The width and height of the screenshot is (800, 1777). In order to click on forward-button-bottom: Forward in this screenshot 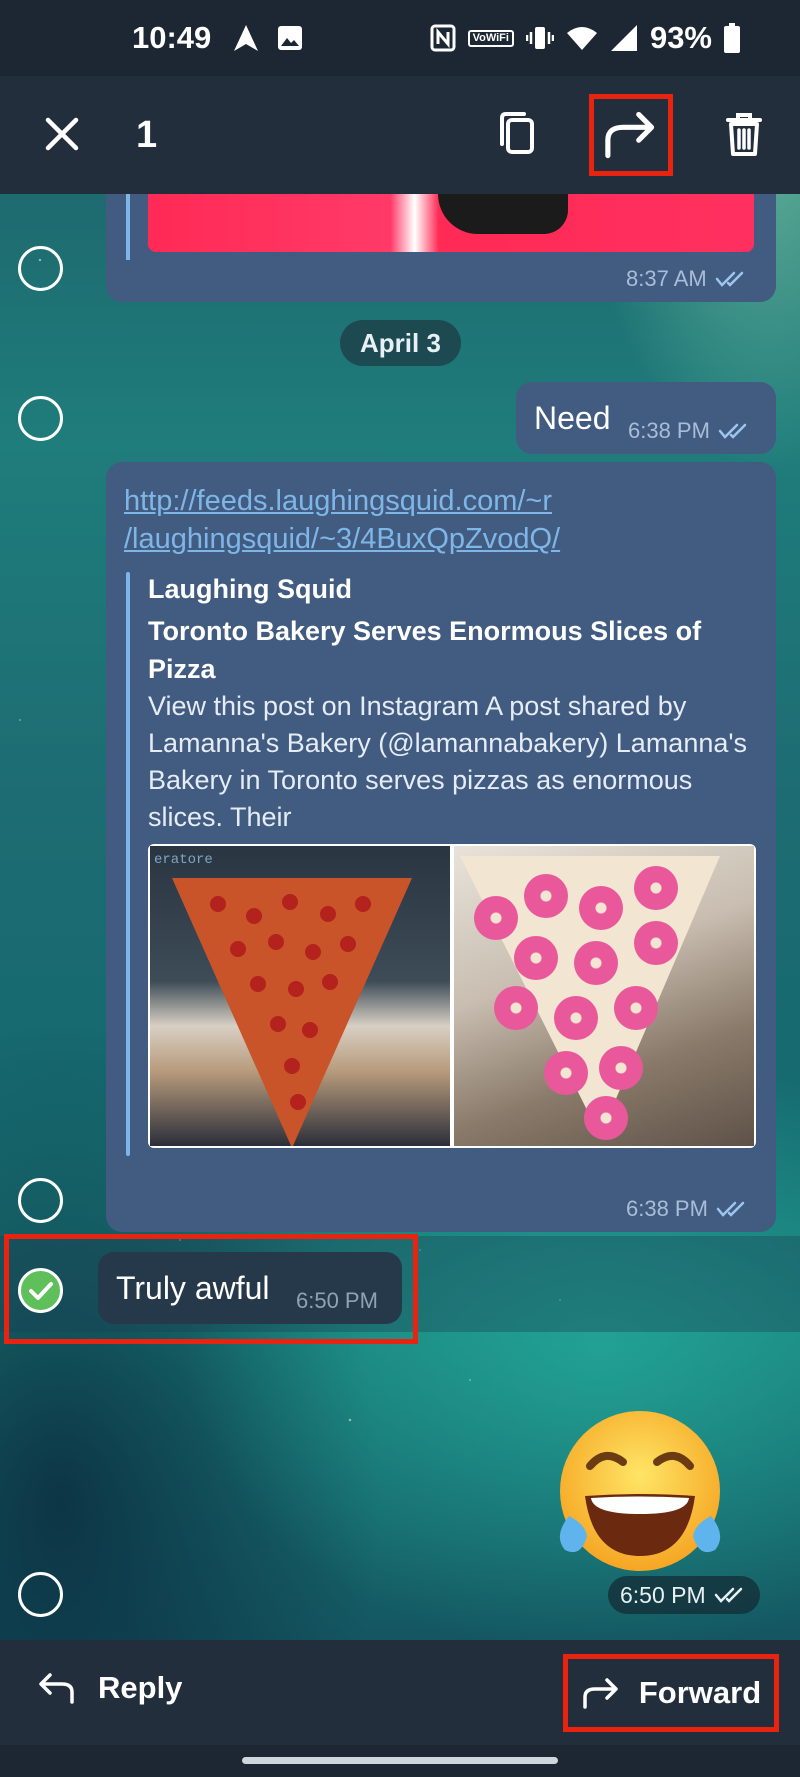, I will do `click(671, 1693)`.